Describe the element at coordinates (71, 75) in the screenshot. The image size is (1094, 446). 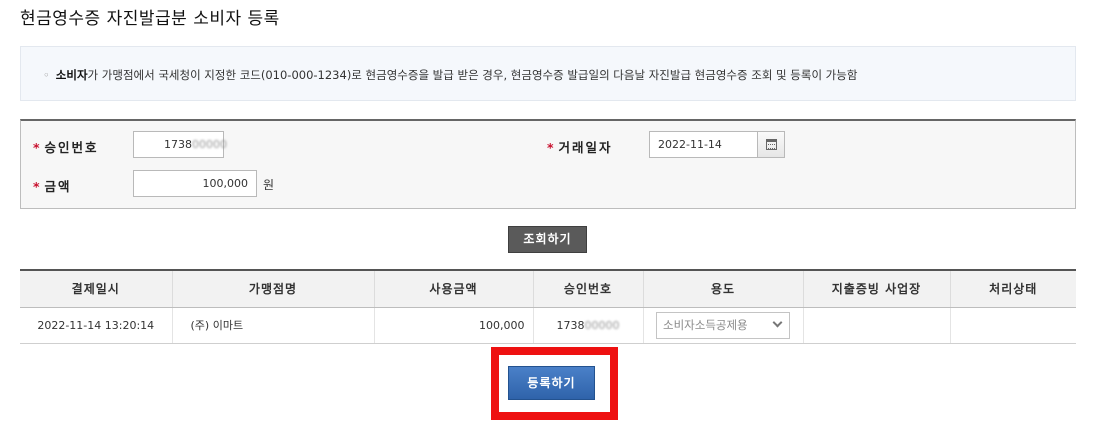
I see `notice-strong: 소비자` at that location.